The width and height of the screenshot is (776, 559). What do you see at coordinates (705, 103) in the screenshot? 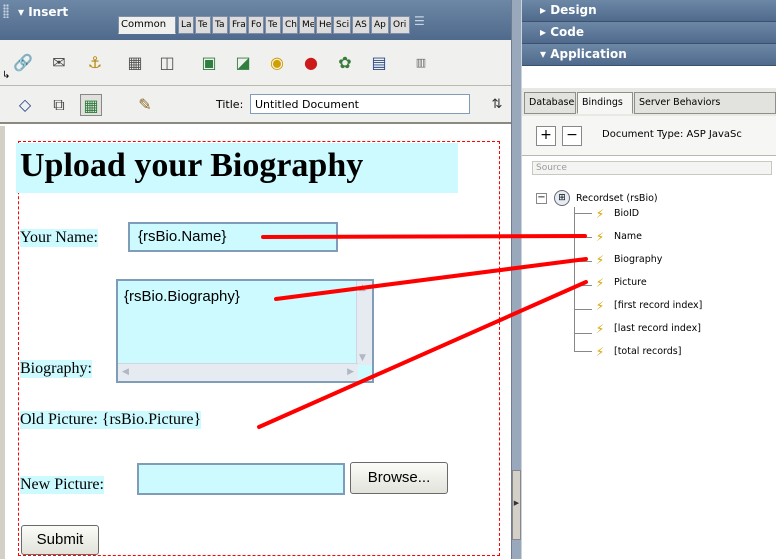
I see `tab-server-behaviors: Server Behaviors` at bounding box center [705, 103].